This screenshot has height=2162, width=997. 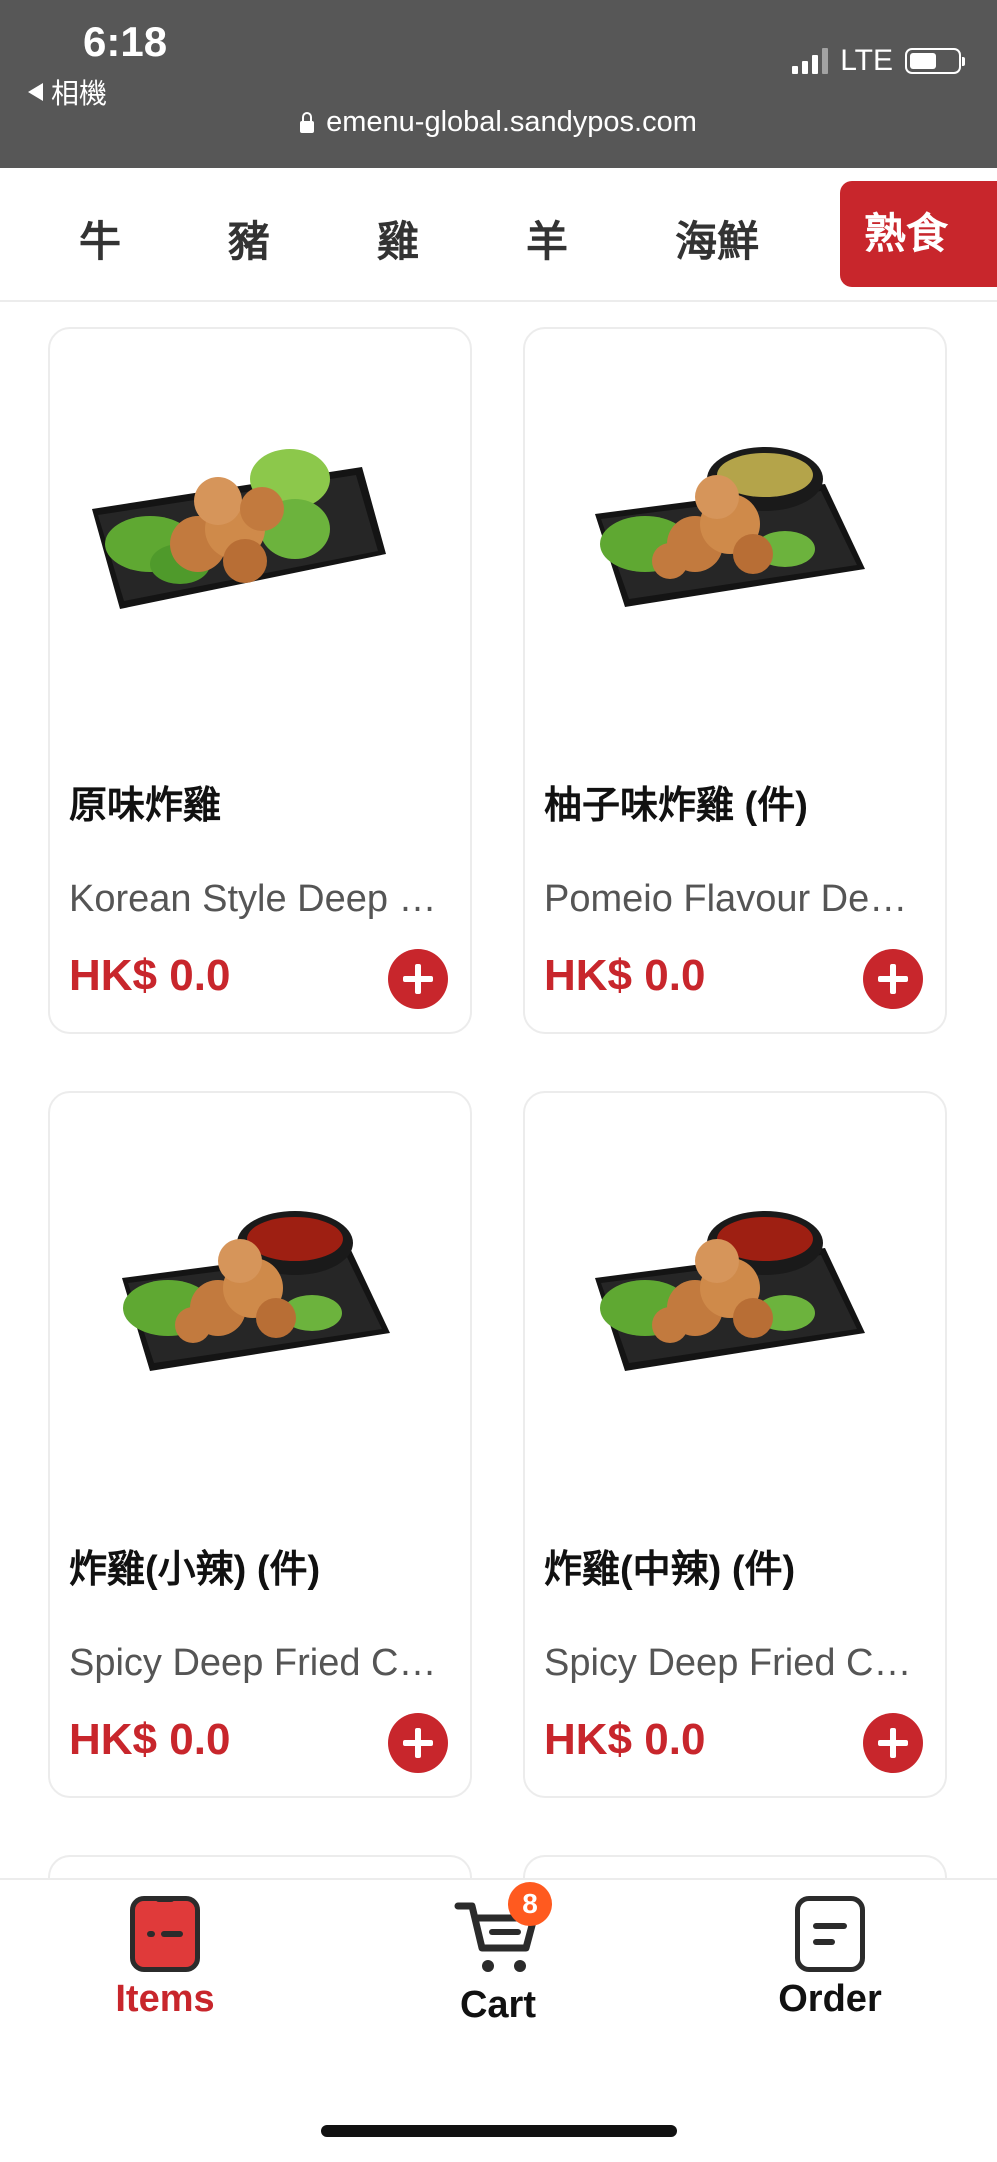 I want to click on tab-pork: 豬, so click(x=249, y=238).